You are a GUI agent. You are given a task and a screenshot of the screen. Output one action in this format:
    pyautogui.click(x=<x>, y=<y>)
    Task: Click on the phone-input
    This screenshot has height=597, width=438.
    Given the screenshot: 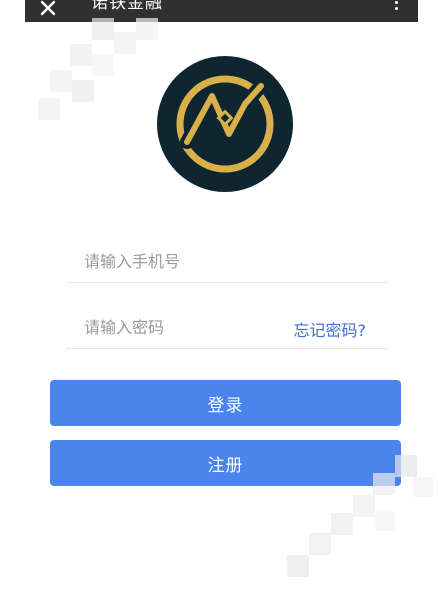 What is the action you would take?
    pyautogui.click(x=184, y=261)
    